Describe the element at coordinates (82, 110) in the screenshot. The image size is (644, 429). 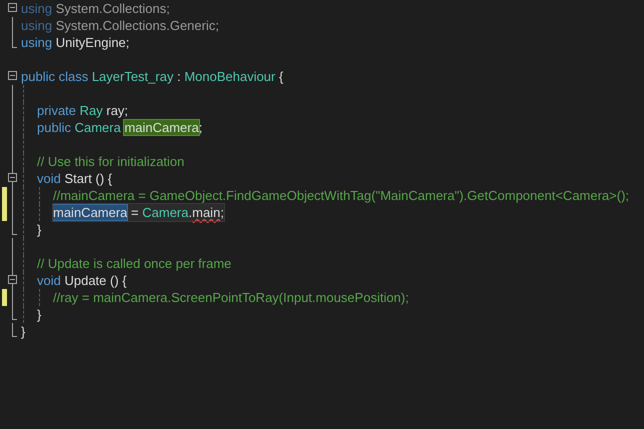
I see `code-line: private Ray ray;` at that location.